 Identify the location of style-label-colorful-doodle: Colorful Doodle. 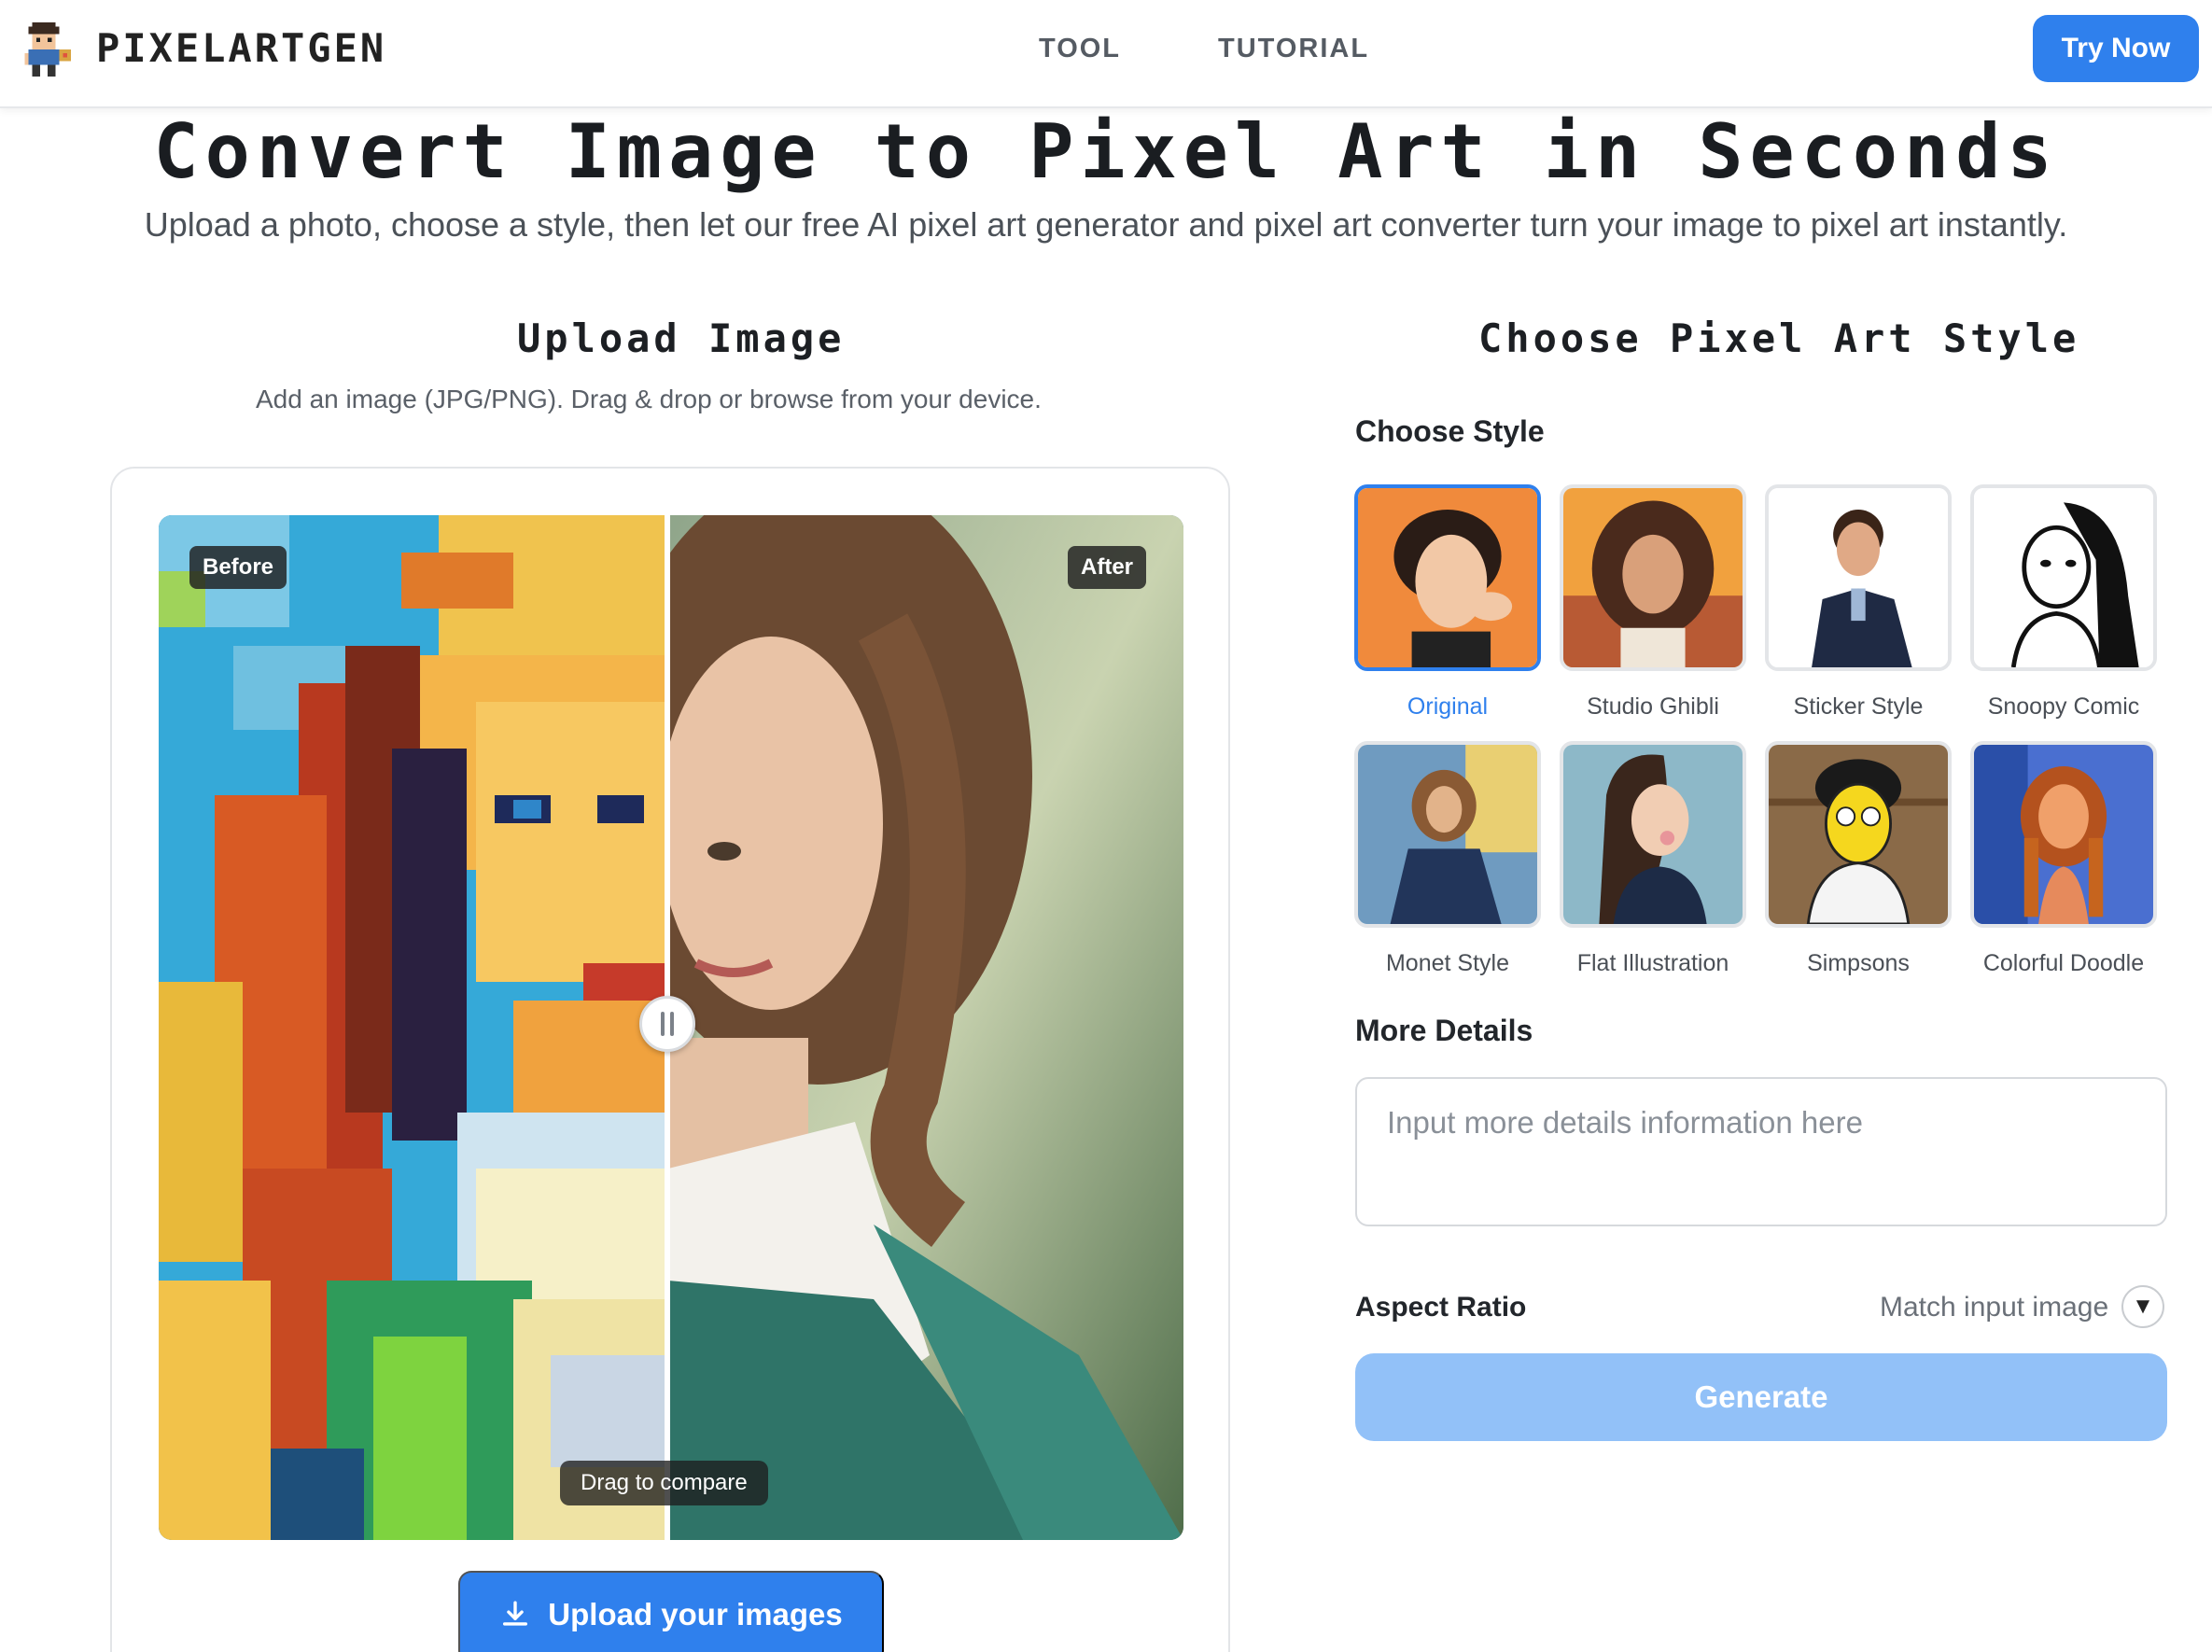
(2063, 963).